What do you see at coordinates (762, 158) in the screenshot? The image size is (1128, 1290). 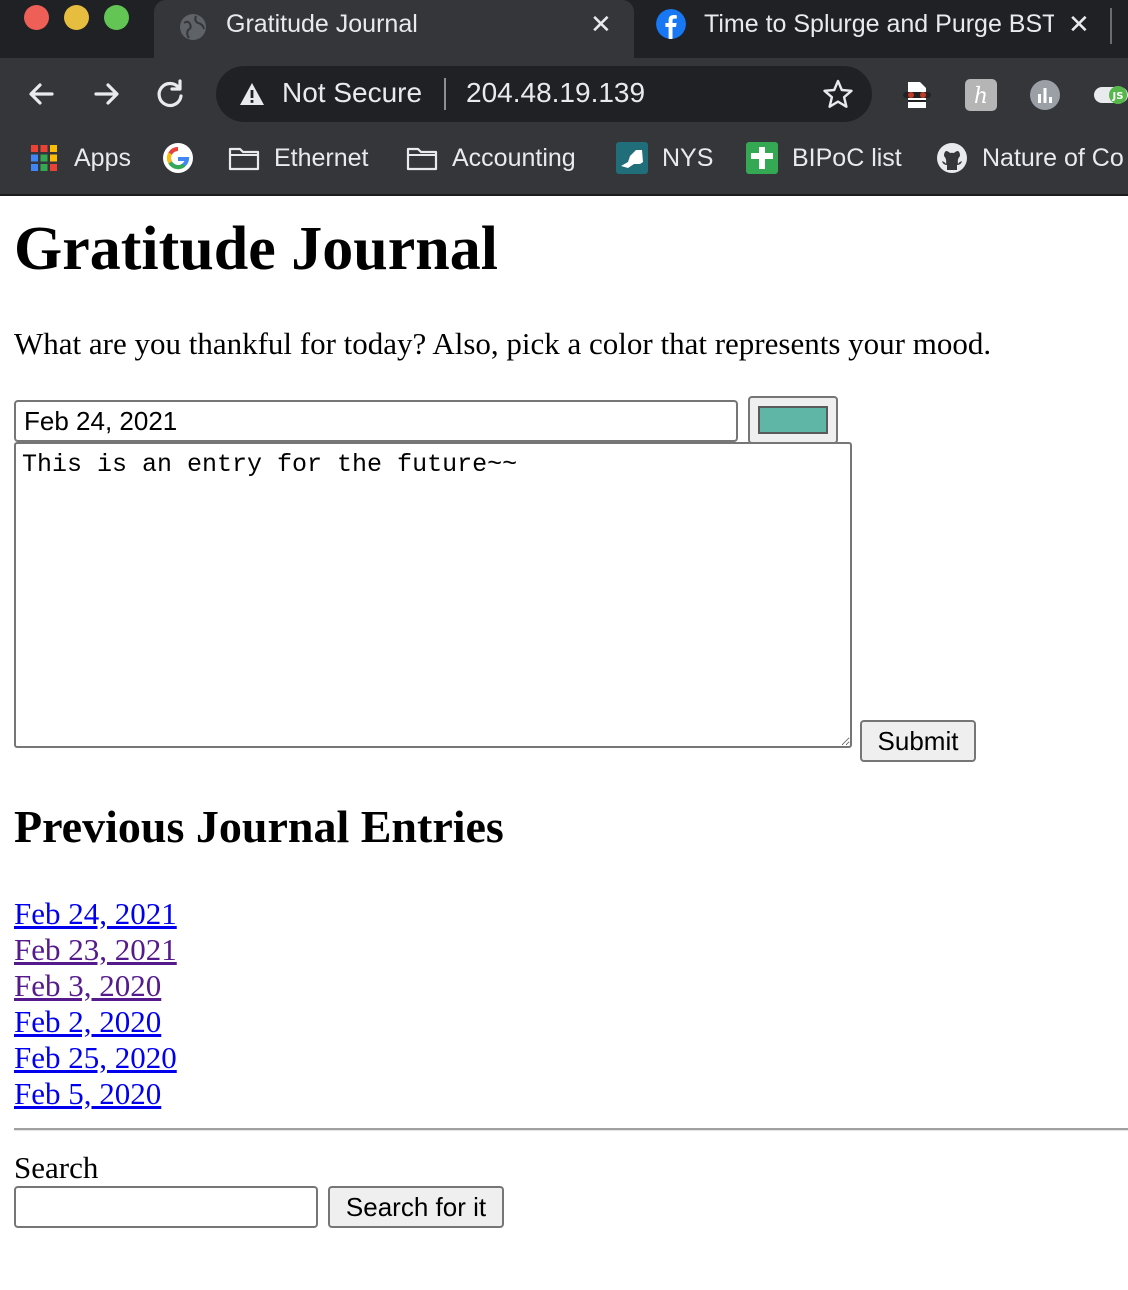 I see `sheets-plus-icon` at bounding box center [762, 158].